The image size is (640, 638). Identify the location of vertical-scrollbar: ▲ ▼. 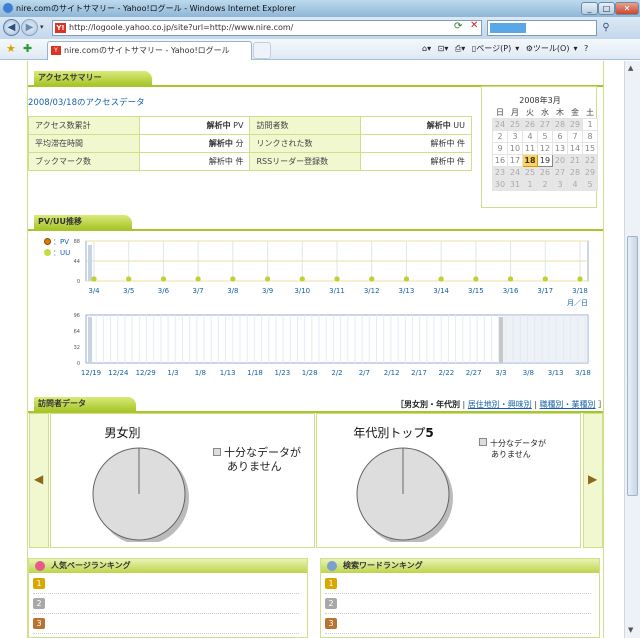
(632, 349).